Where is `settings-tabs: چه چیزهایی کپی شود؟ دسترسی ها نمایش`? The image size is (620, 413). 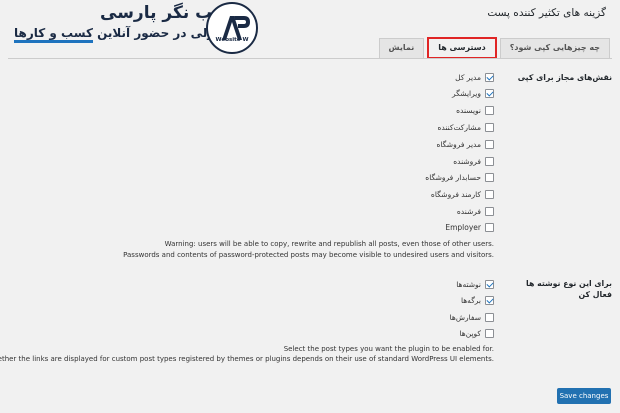
settings-tabs: چه چیزهایی کپی شود؟ دسترسی ها نمایش is located at coordinates (494, 48).